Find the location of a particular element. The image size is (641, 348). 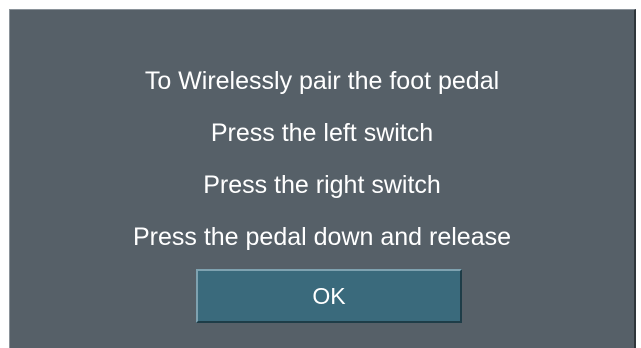

ok-button: OK is located at coordinates (329, 296).